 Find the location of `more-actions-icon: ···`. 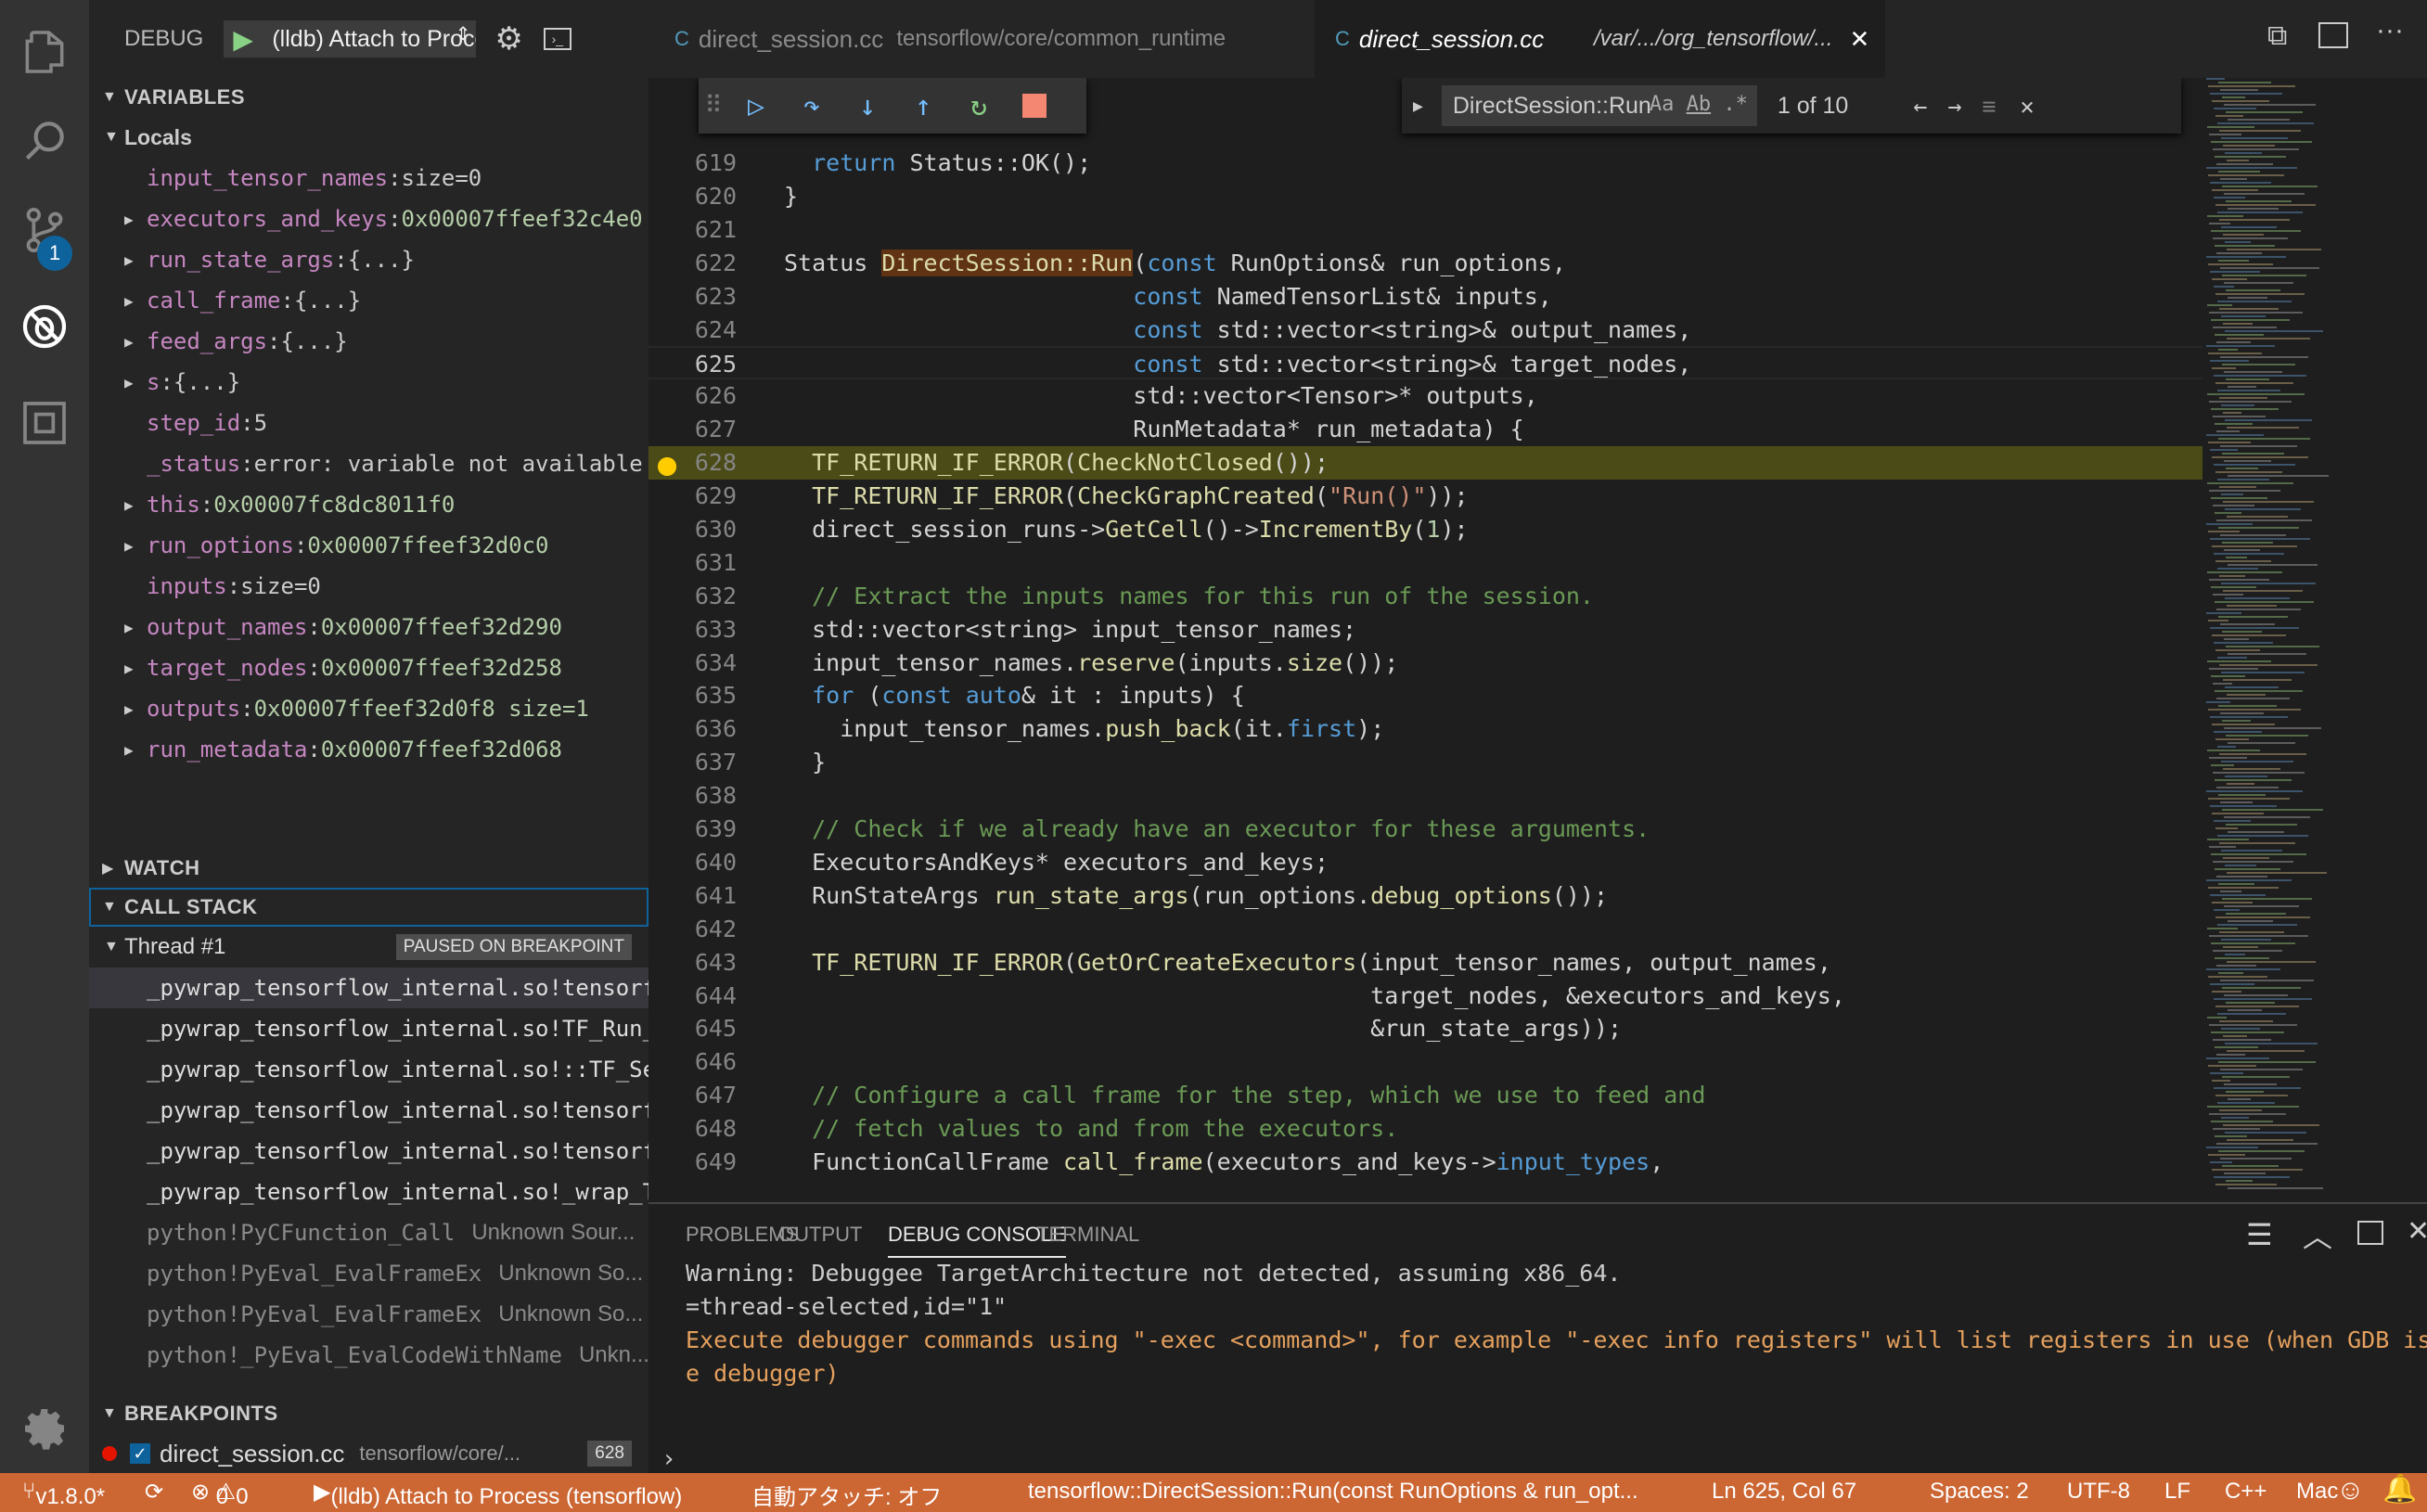

more-actions-icon: ··· is located at coordinates (2390, 30).